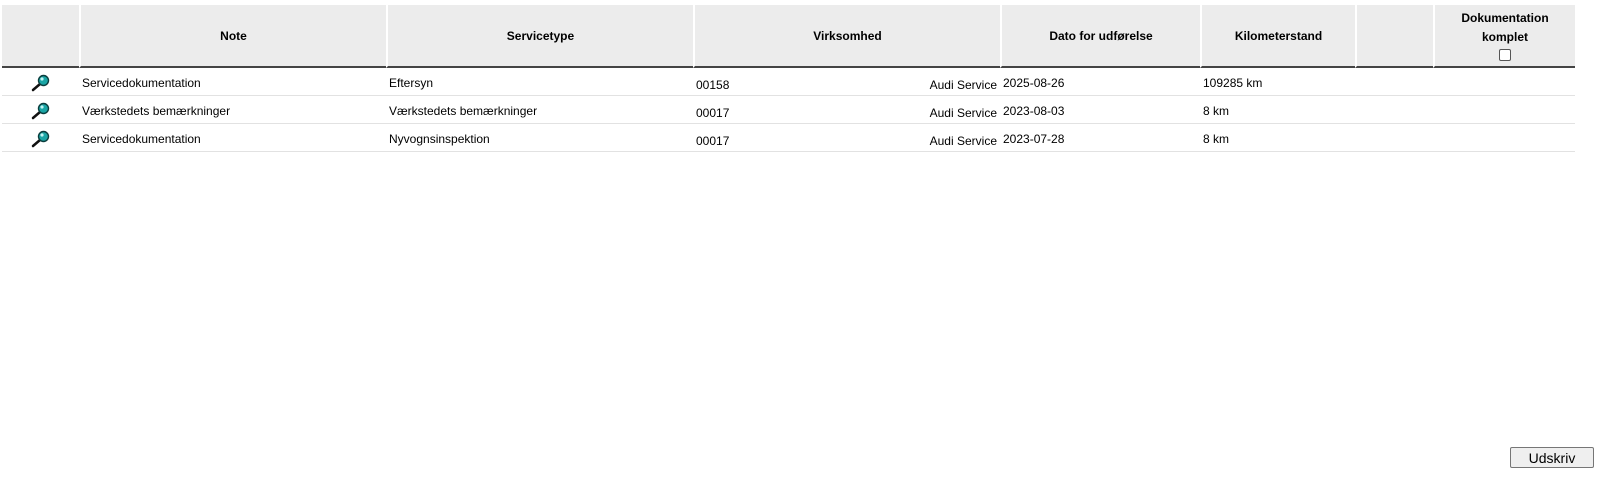  What do you see at coordinates (1034, 111) in the screenshot?
I see `dato-text: 2023-08-03` at bounding box center [1034, 111].